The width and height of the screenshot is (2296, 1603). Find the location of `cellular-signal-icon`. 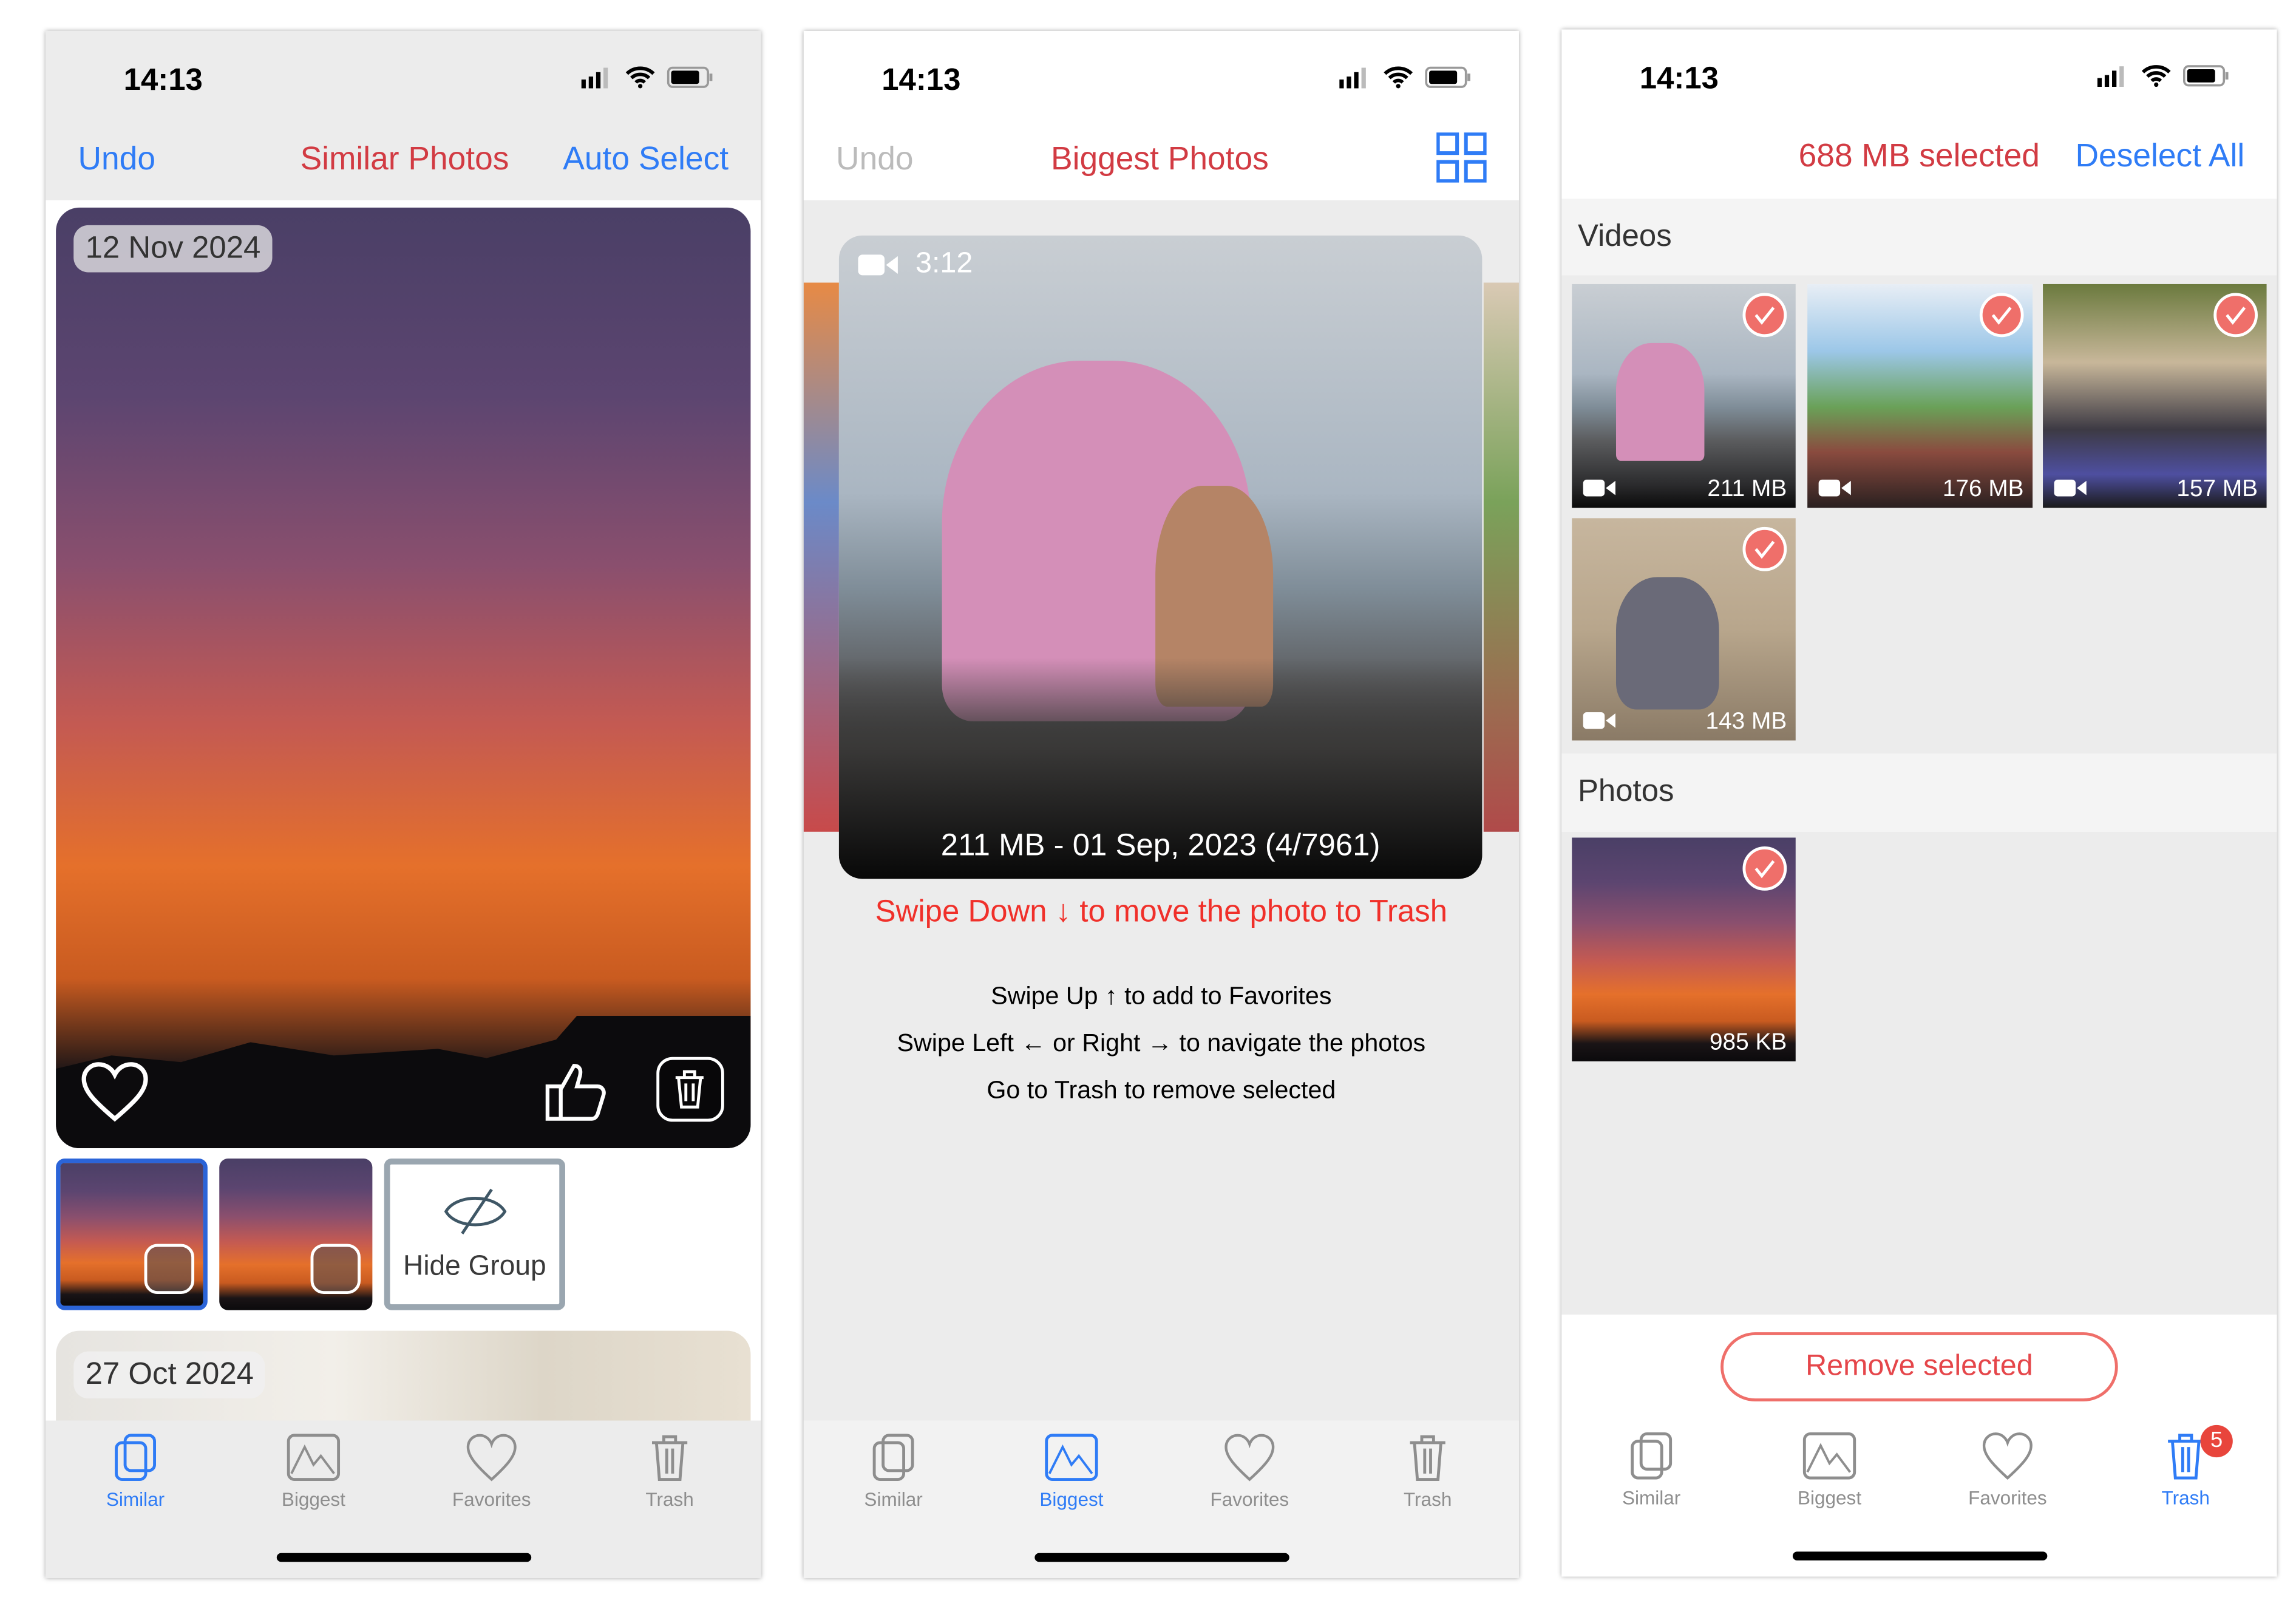

cellular-signal-icon is located at coordinates (594, 77).